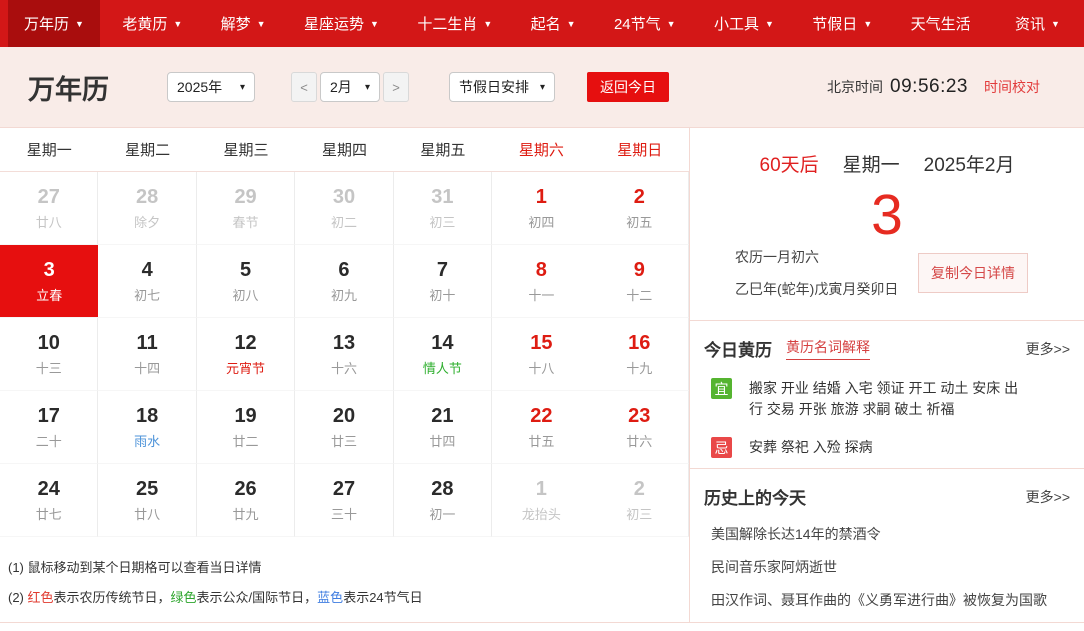 Image resolution: width=1084 pixels, height=631 pixels. I want to click on nav-item-label: 资讯, so click(1030, 24).